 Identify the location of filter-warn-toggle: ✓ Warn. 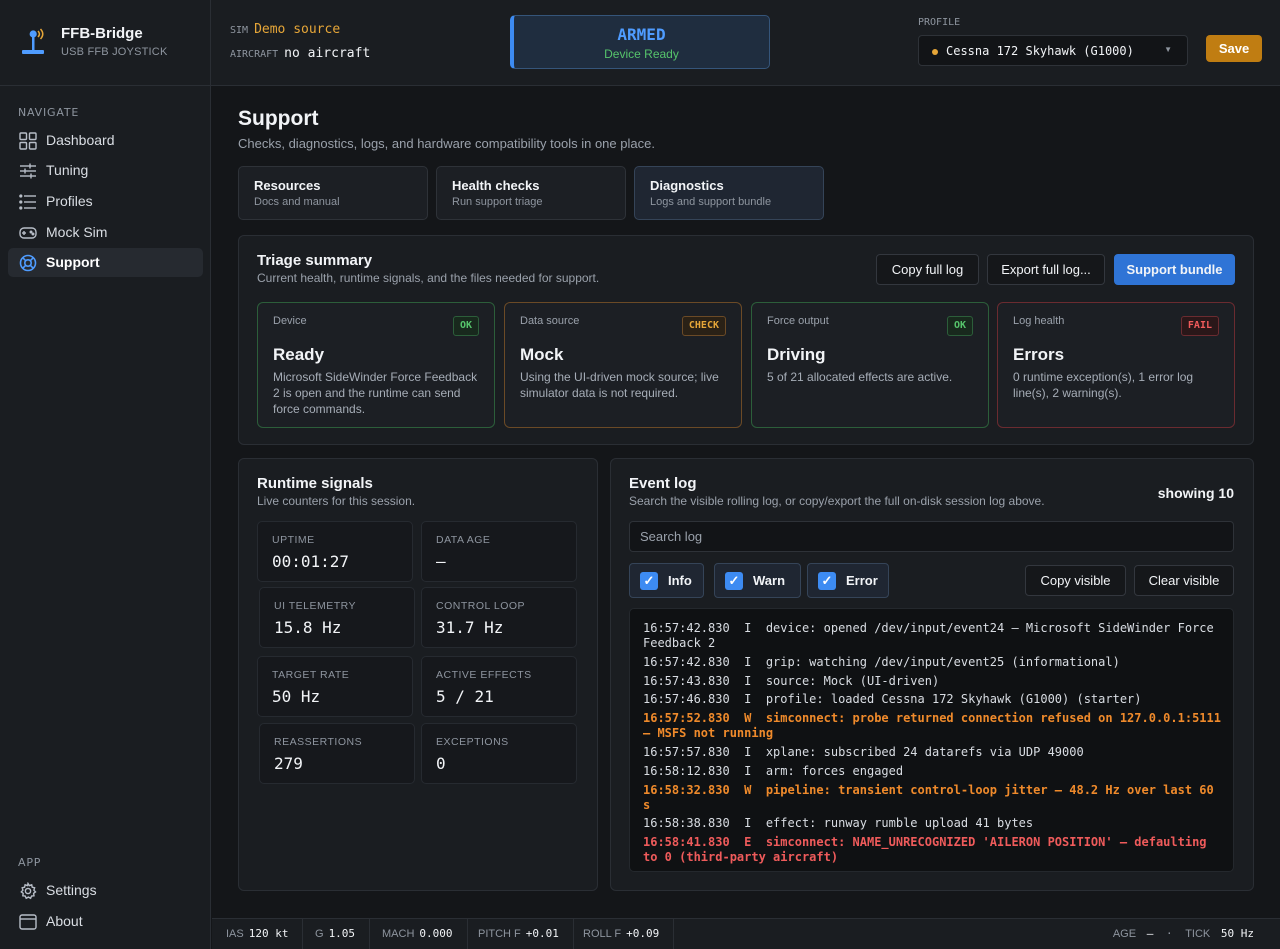
(757, 580).